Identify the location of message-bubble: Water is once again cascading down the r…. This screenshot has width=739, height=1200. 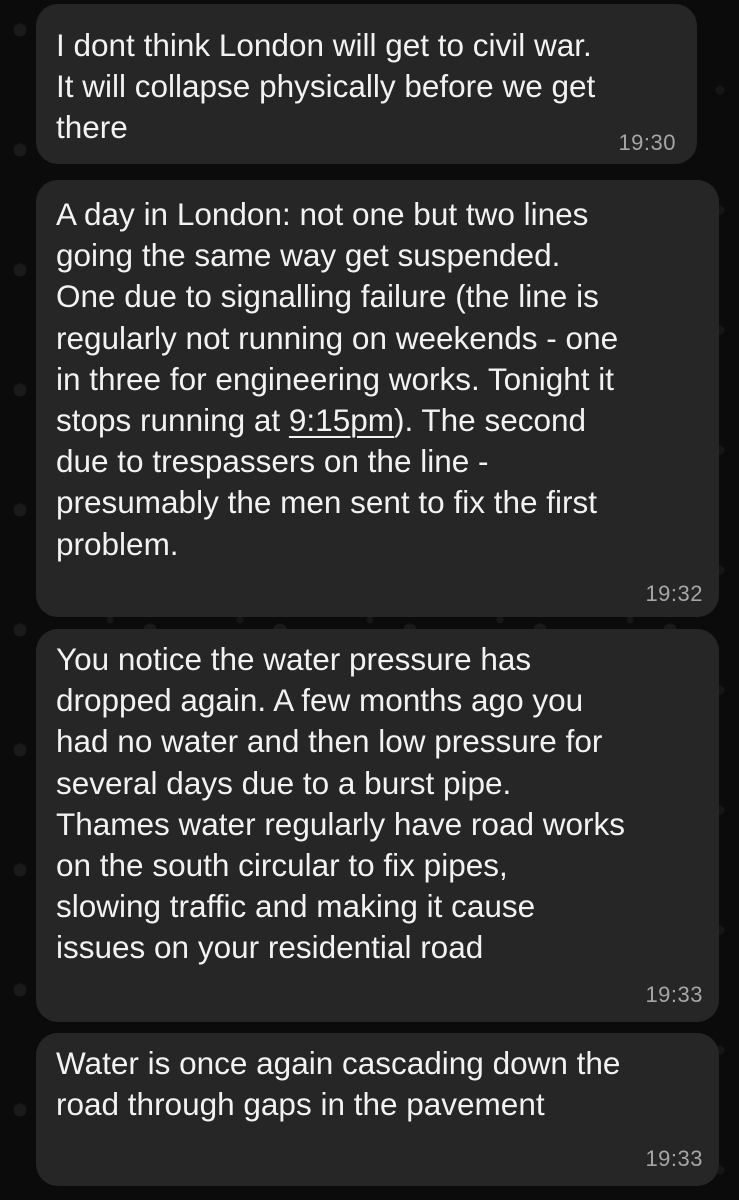
(377, 1109).